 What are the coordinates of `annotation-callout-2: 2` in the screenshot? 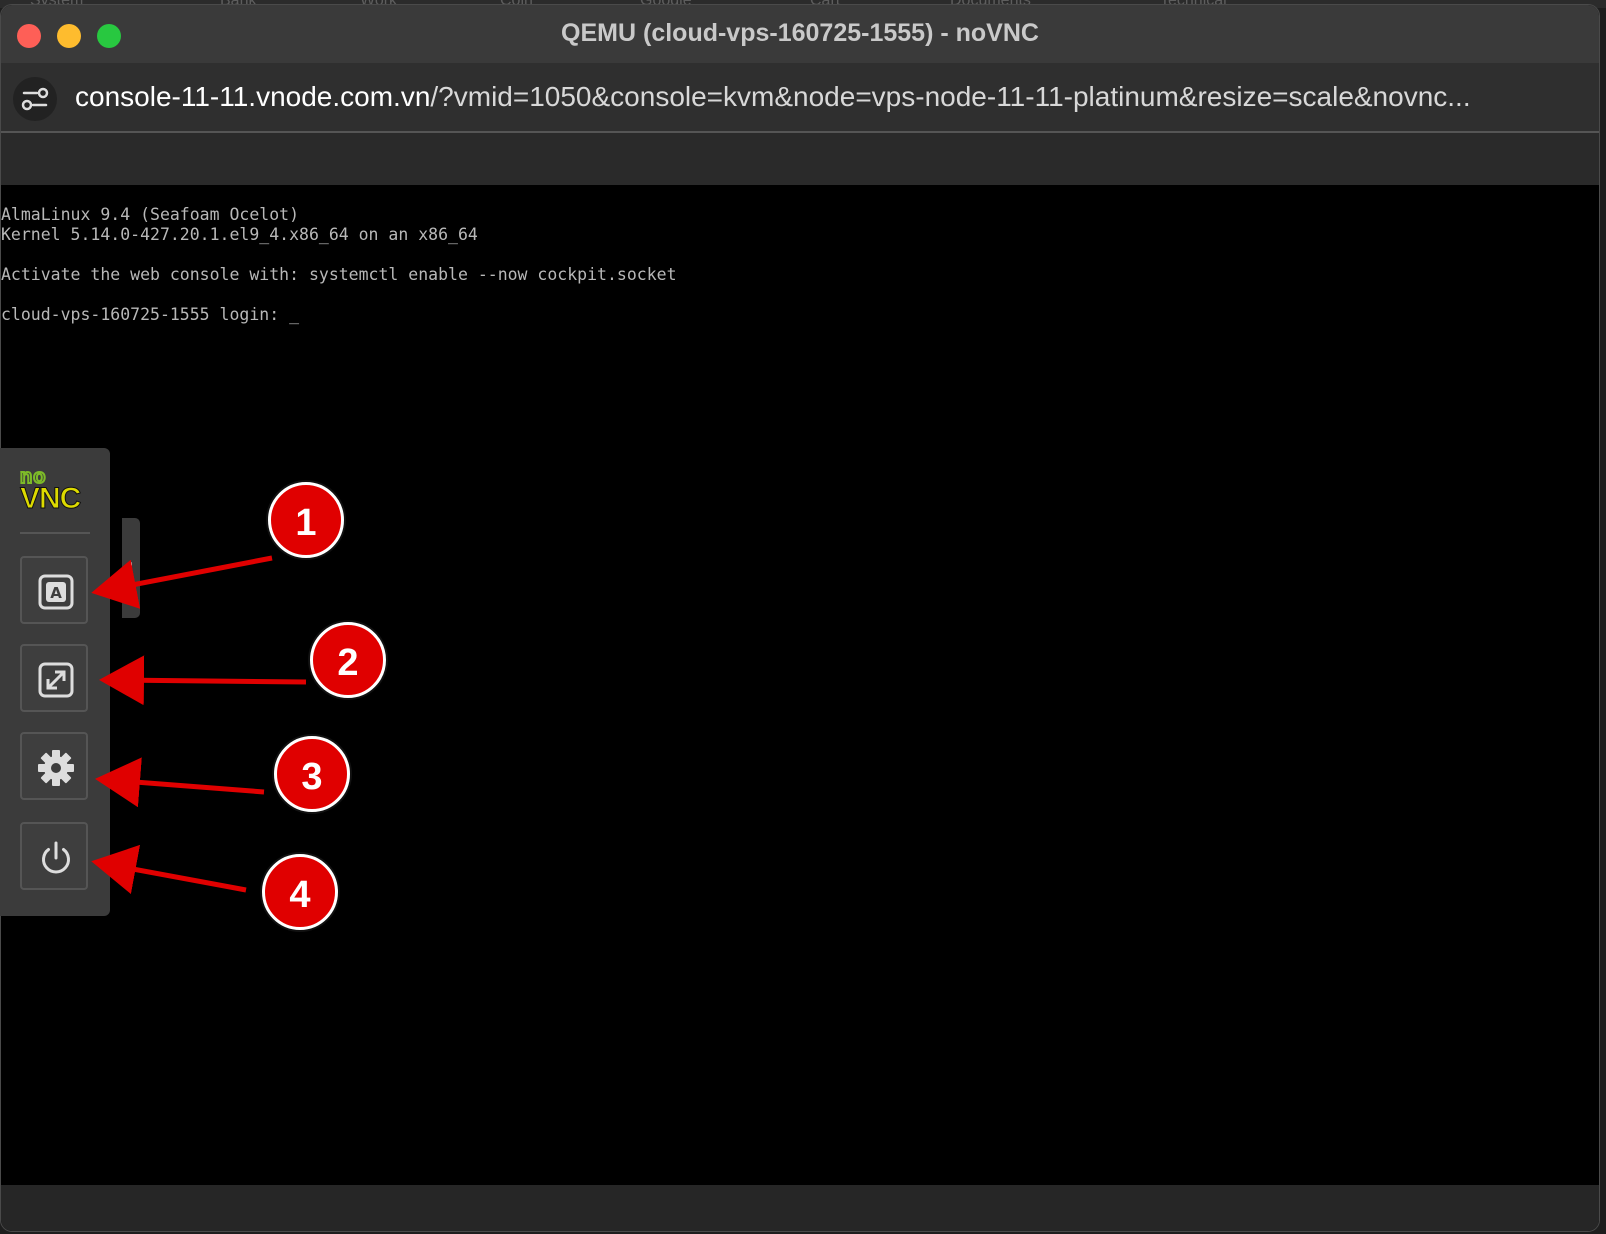 It's located at (348, 660).